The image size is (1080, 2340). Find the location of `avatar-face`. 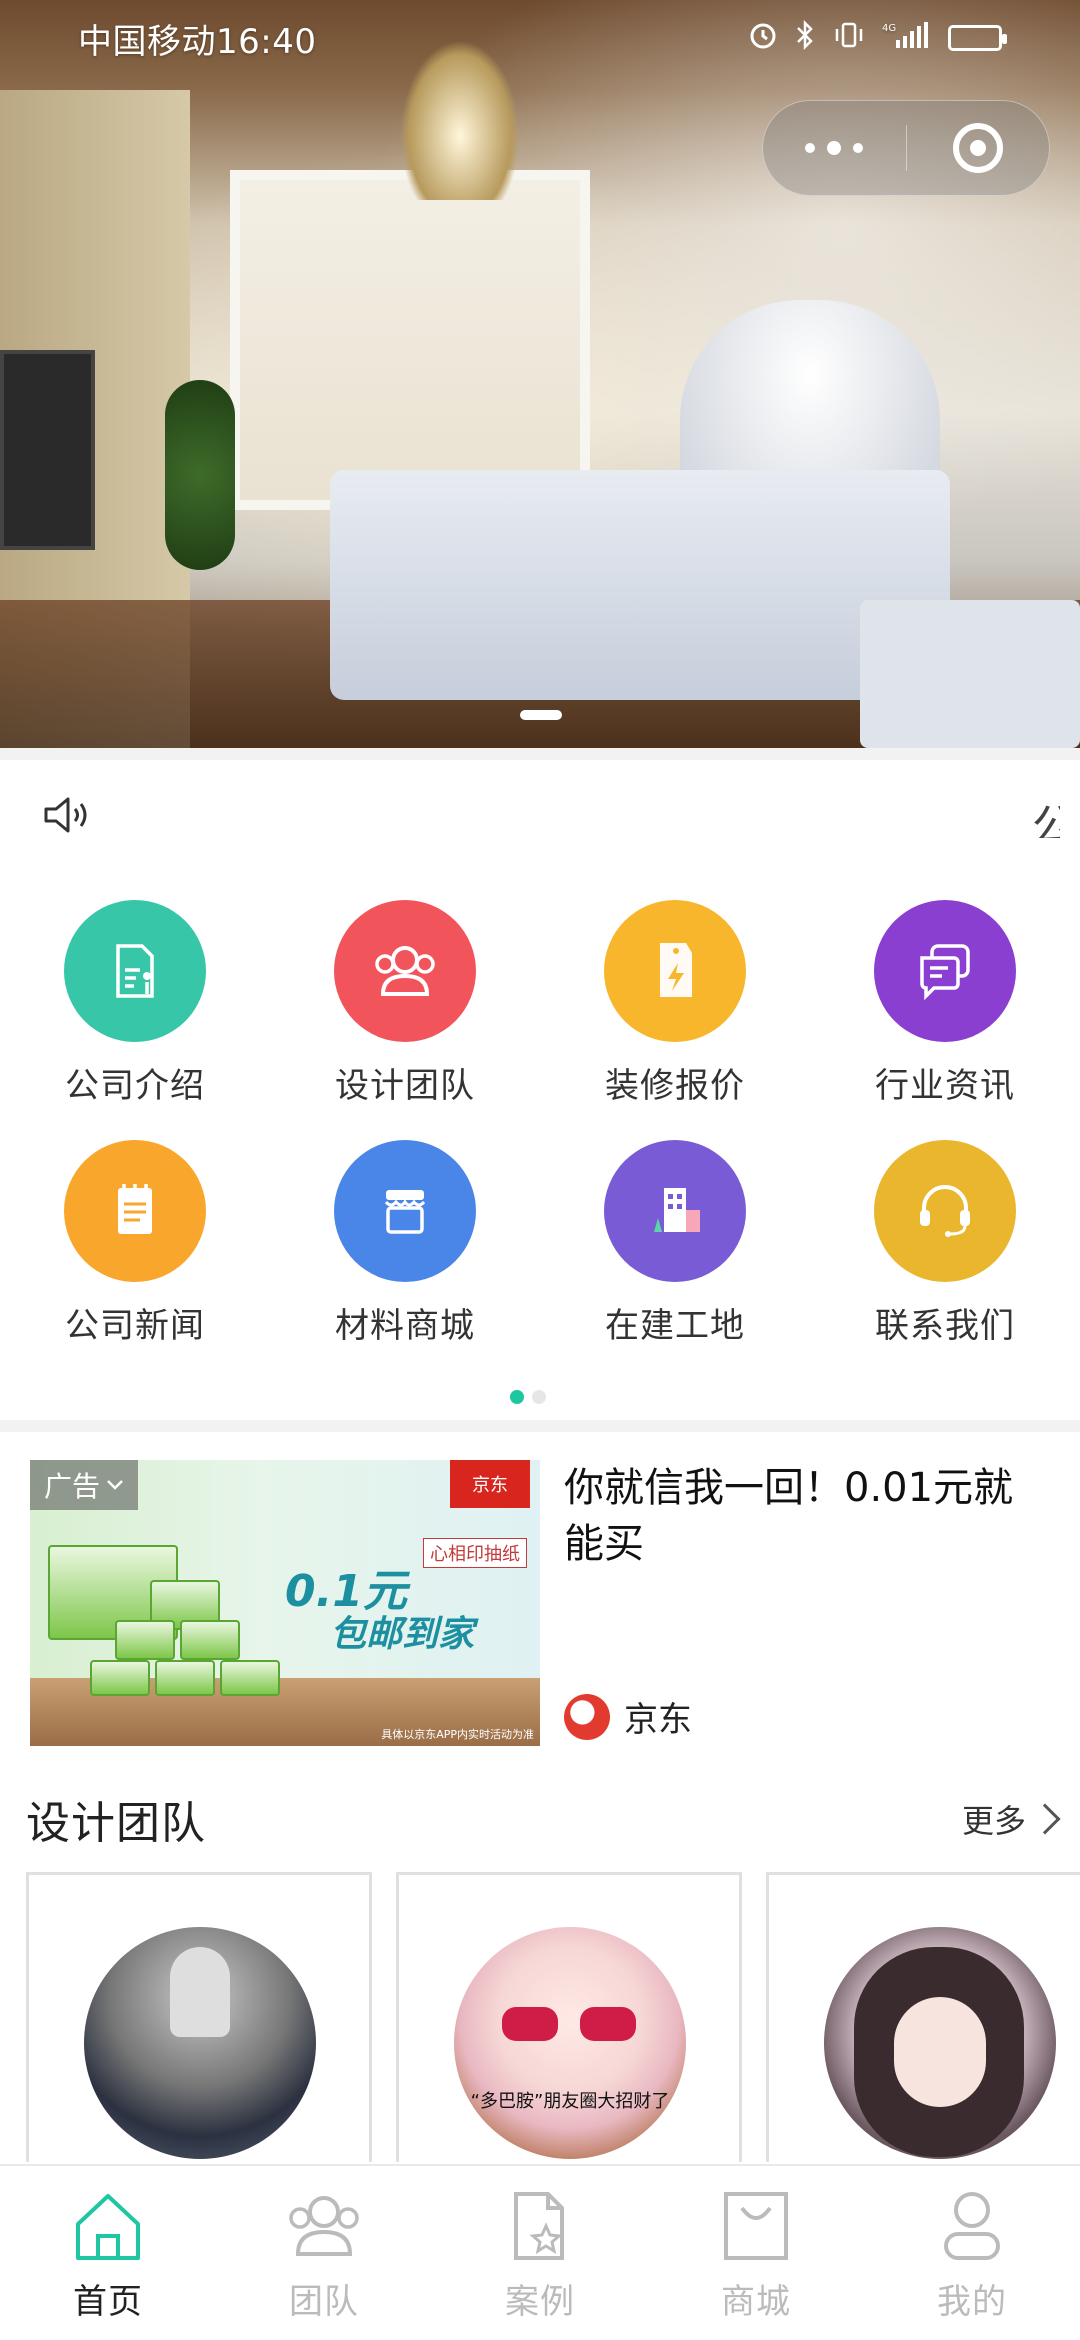

avatar-face is located at coordinates (940, 2052).